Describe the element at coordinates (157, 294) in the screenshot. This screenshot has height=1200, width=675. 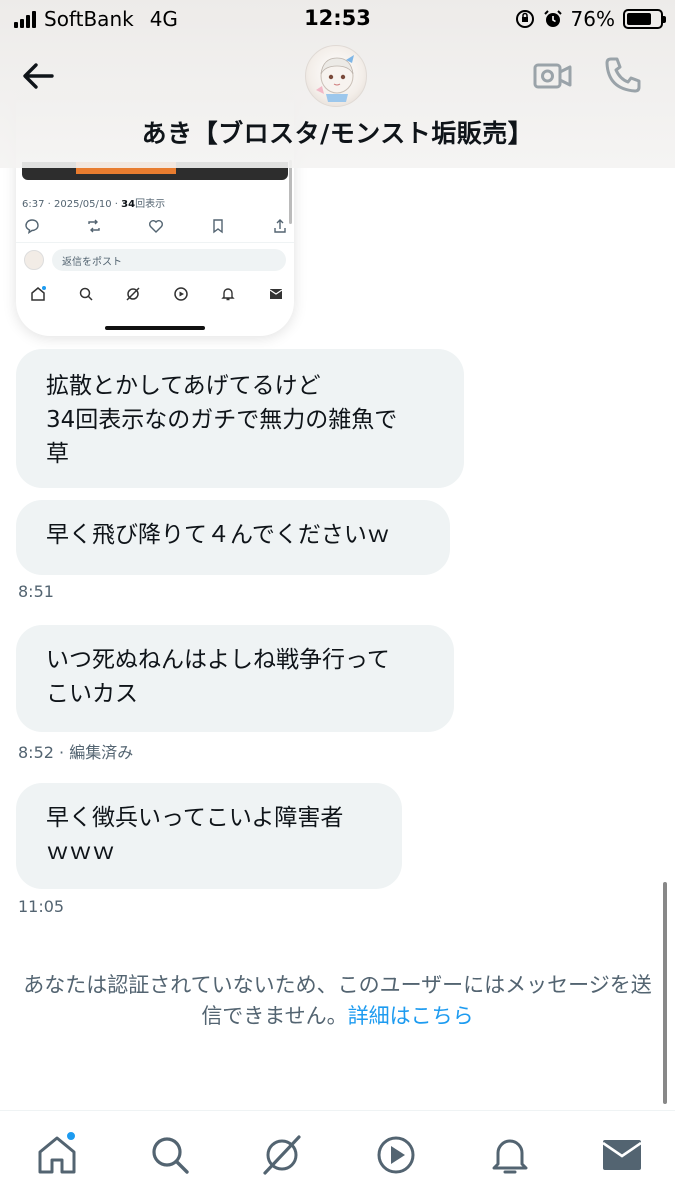
I see `image-tab-bar` at that location.